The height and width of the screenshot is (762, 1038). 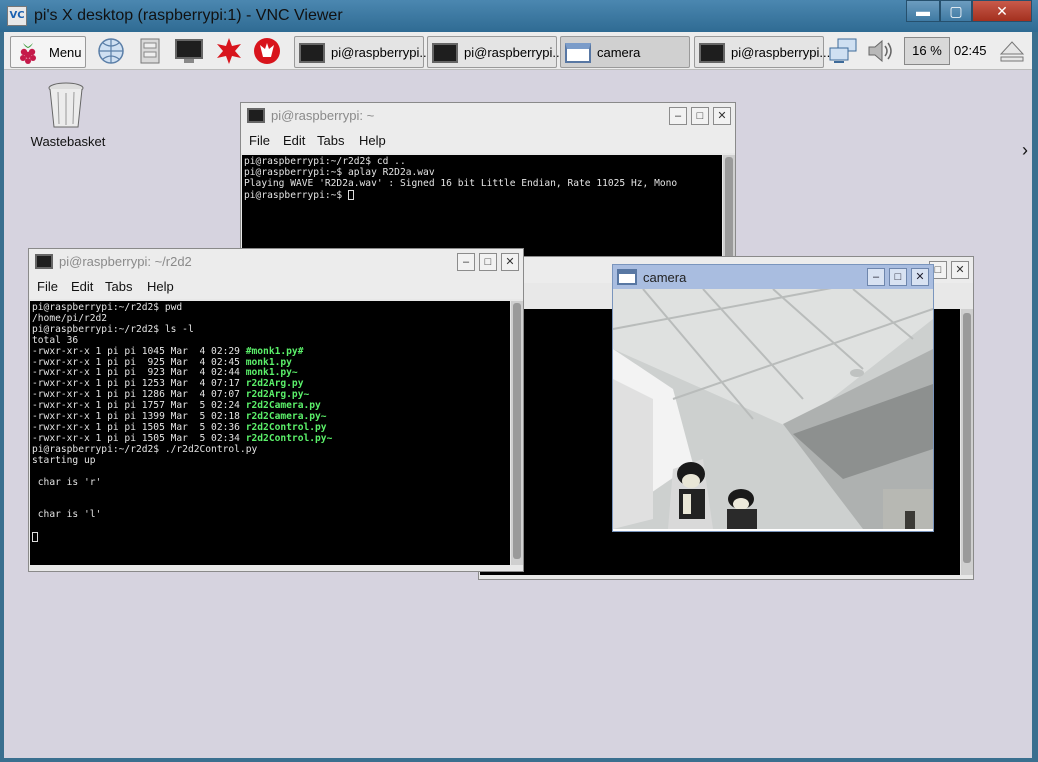 I want to click on window-title: camera, so click(x=665, y=277).